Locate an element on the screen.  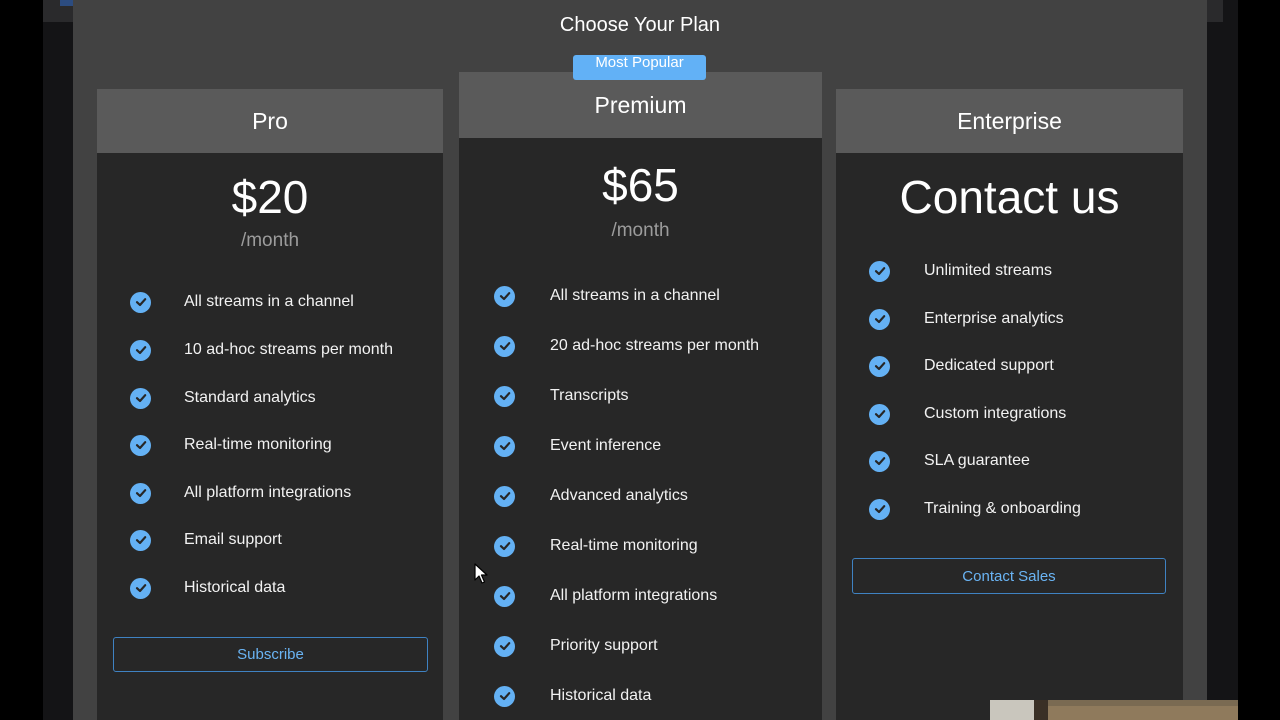
plan-period-premium: /month is located at coordinates (640, 230).